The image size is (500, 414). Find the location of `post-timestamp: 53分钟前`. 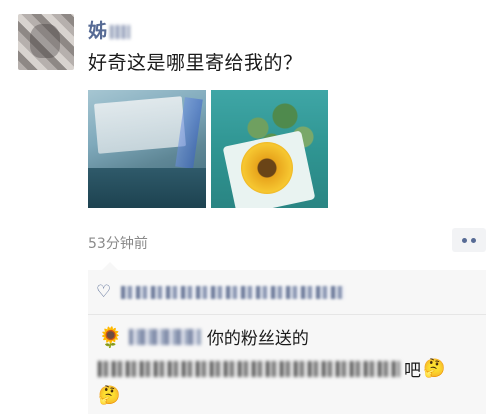

post-timestamp: 53分钟前 is located at coordinates (118, 244).